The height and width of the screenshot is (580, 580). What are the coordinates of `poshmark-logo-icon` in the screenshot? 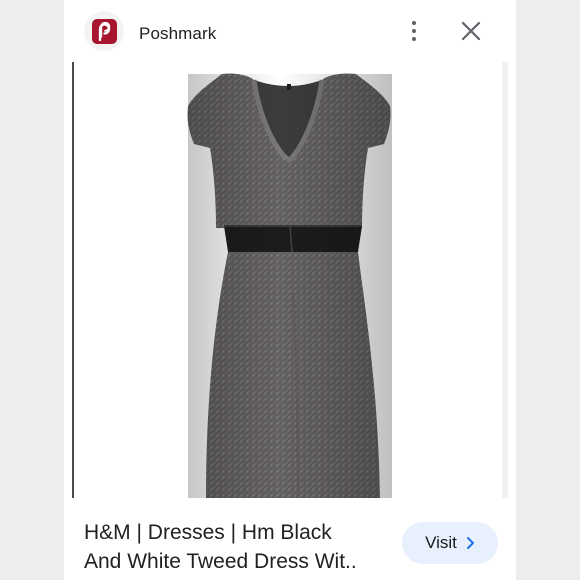 It's located at (104, 31).